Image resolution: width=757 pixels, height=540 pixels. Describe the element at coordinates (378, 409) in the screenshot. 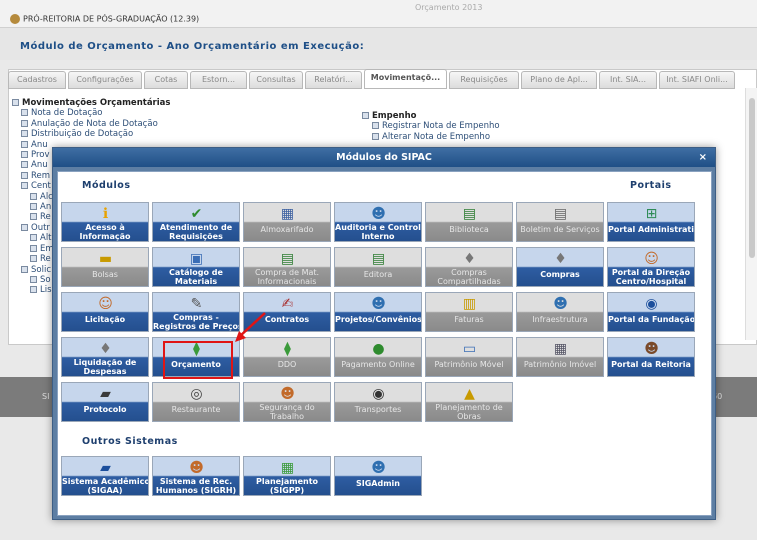

I see `module-label: Transportes` at that location.